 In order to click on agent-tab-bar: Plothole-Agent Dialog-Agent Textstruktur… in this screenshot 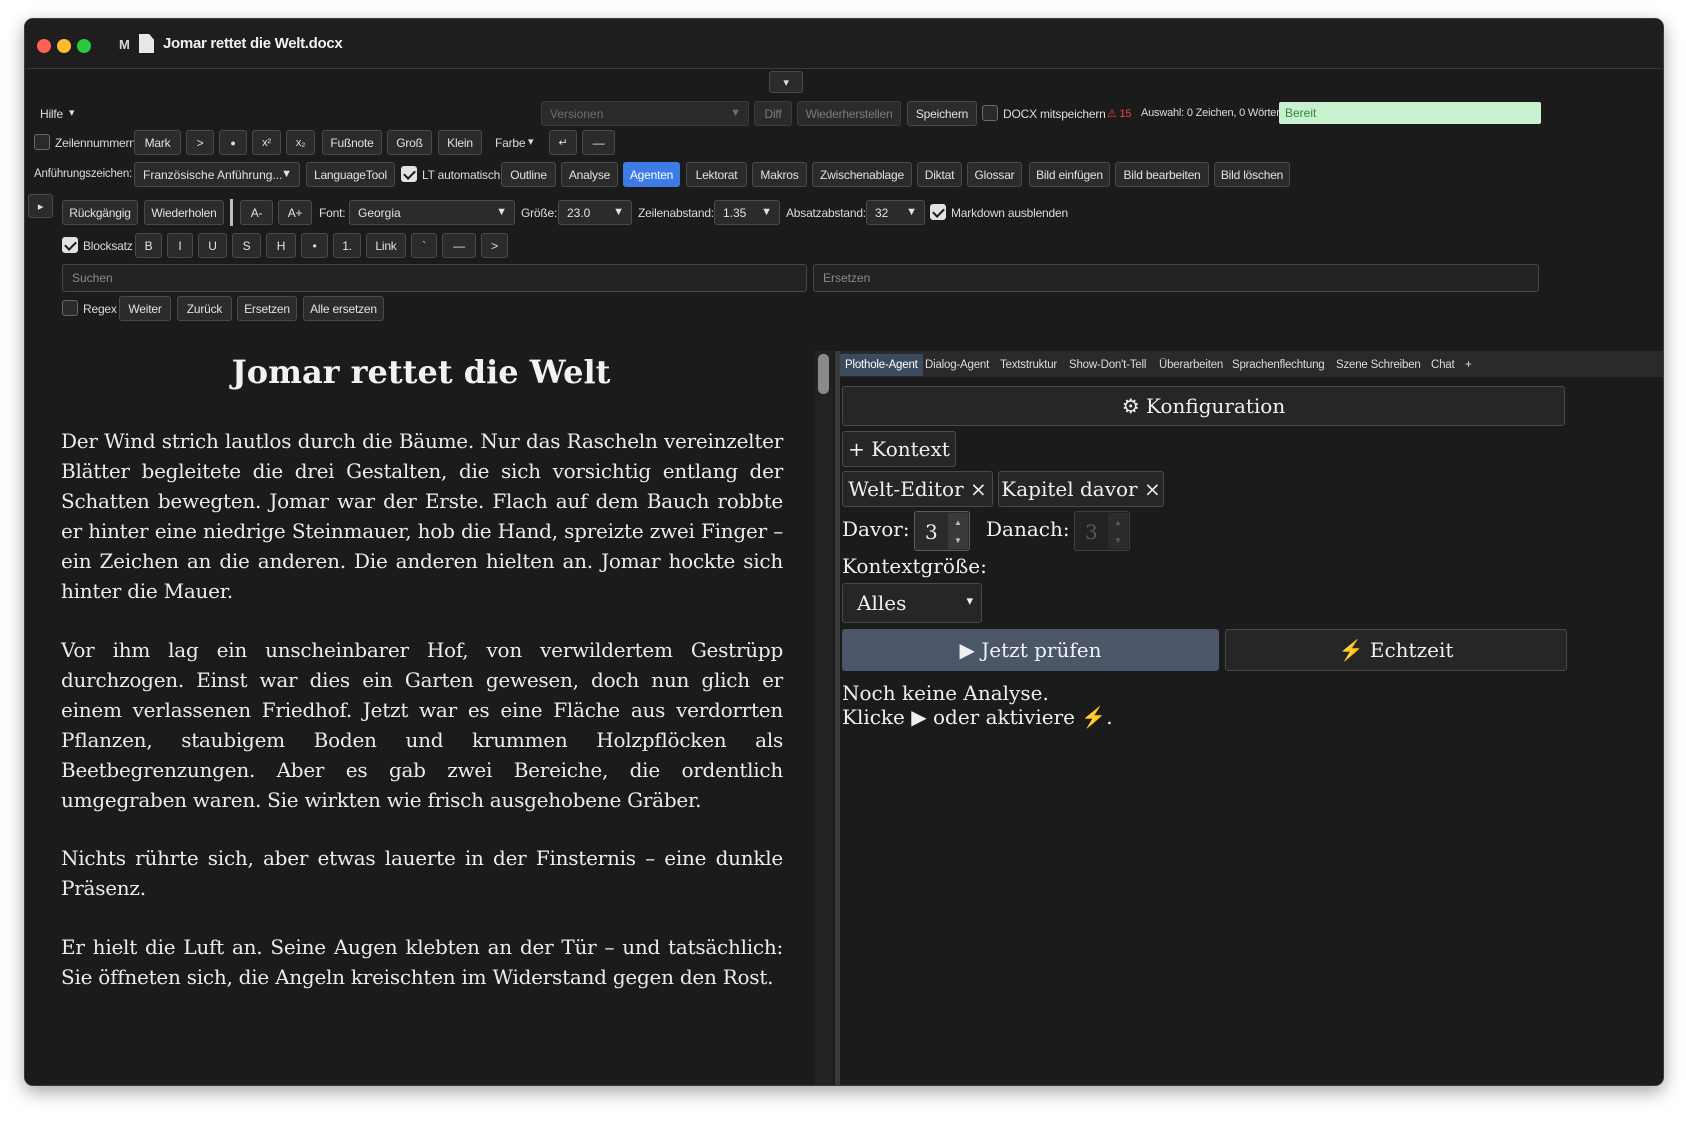, I will do `click(1251, 364)`.